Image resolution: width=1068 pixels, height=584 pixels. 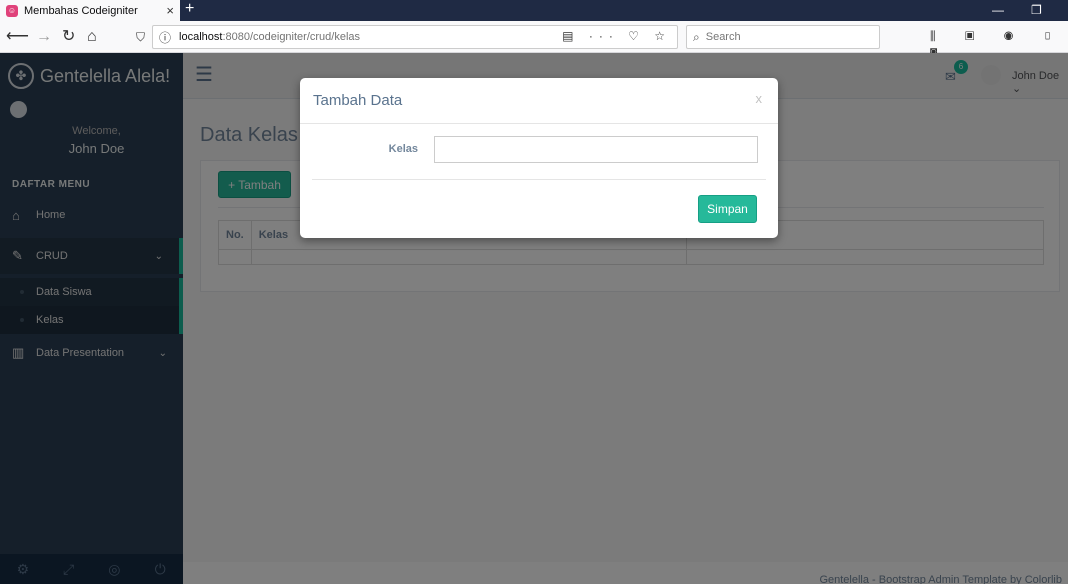 What do you see at coordinates (403, 149) in the screenshot?
I see `kelas-label: Kelas` at bounding box center [403, 149].